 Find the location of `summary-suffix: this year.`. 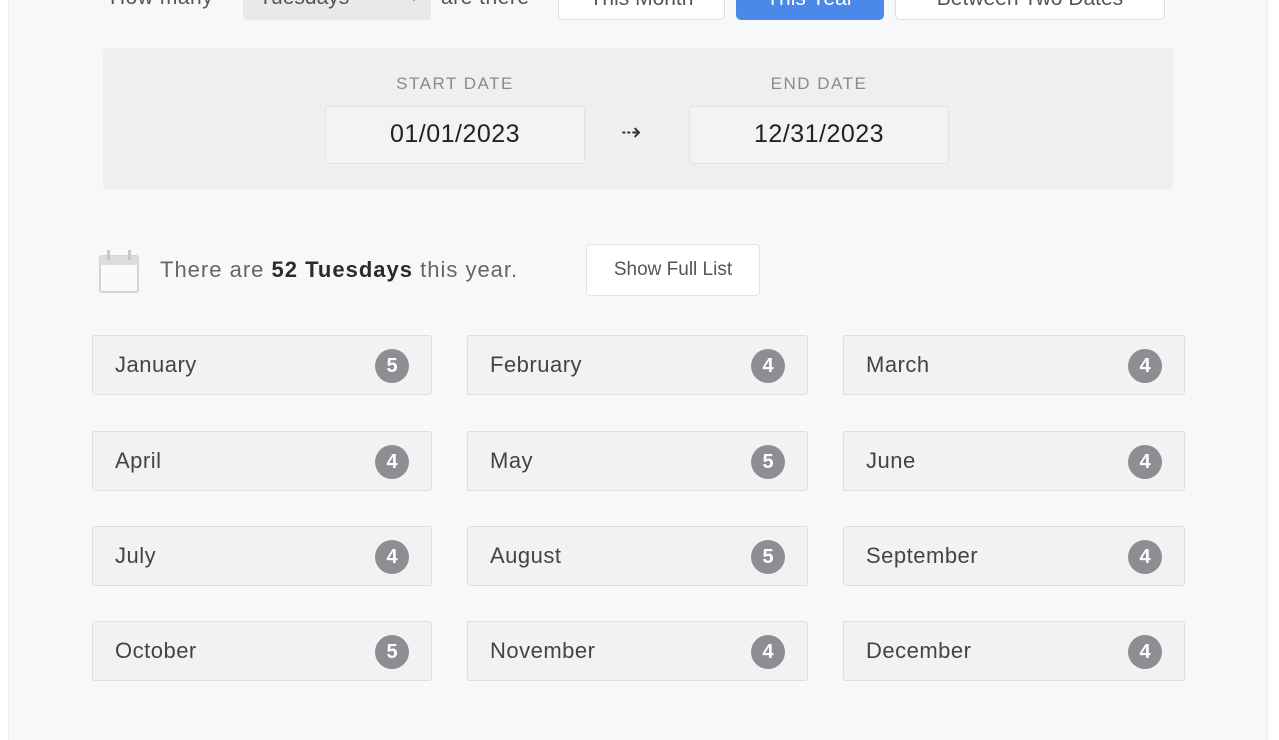

summary-suffix: this year. is located at coordinates (469, 269).